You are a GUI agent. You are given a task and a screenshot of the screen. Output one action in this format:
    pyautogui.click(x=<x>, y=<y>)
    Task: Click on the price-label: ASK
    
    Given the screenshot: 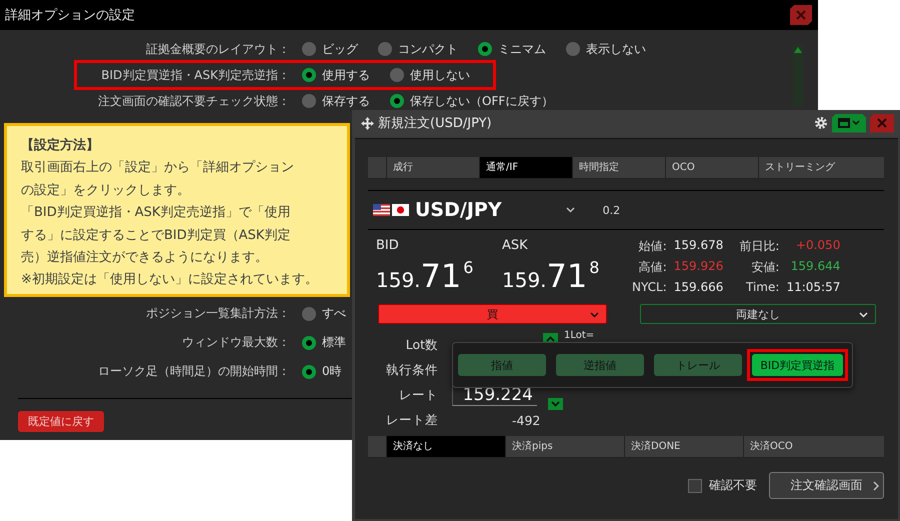 What is the action you would take?
    pyautogui.click(x=515, y=245)
    